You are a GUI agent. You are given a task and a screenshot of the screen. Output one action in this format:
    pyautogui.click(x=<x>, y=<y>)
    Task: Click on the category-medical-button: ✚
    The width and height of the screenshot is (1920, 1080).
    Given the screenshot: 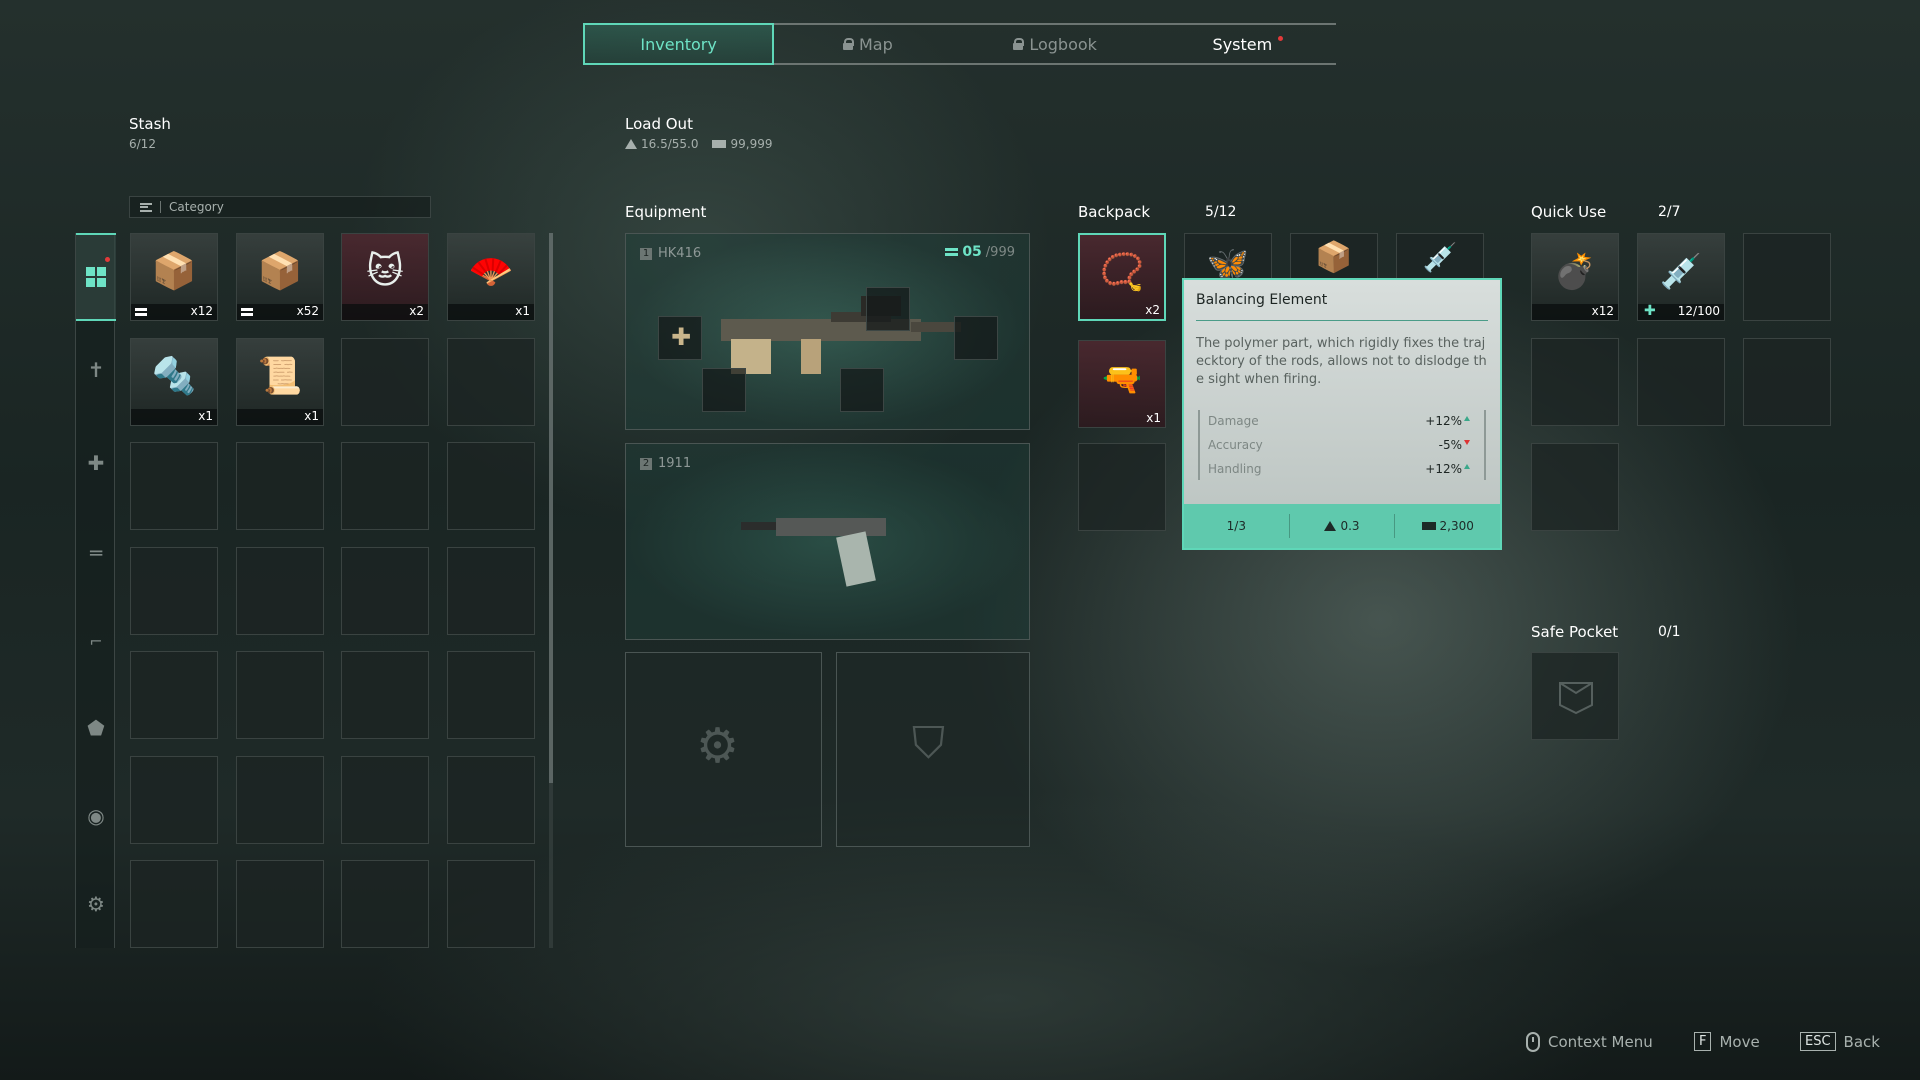 What is the action you would take?
    pyautogui.click(x=96, y=463)
    